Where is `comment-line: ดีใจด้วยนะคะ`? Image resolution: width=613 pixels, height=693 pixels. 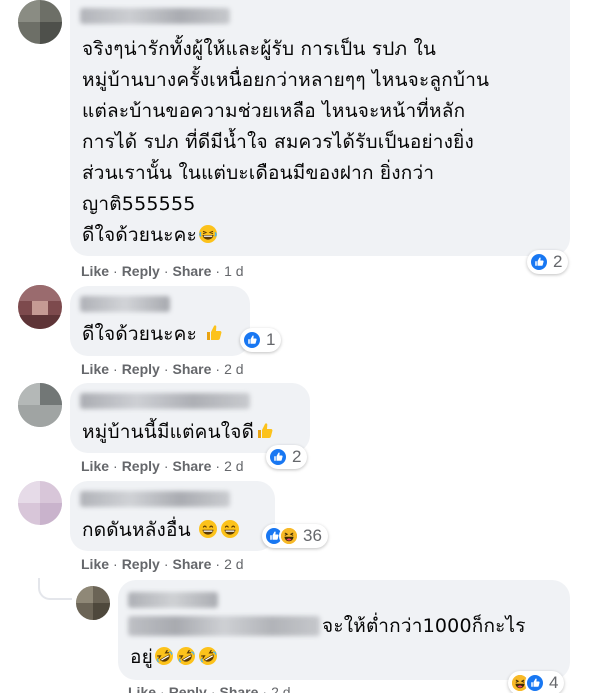
comment-line: ดีใจด้วยนะคะ is located at coordinates (150, 236).